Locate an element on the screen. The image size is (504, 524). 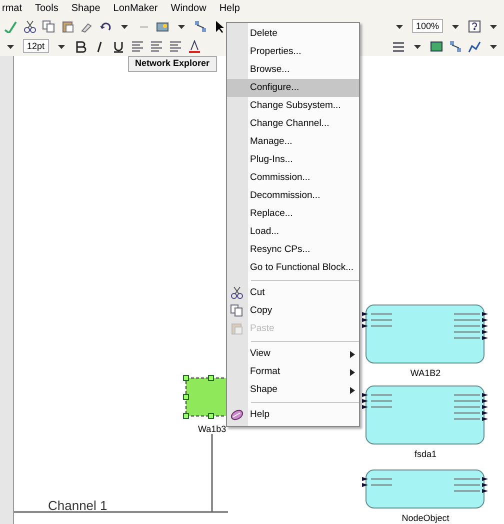
chart-icon is located at coordinates (474, 46).